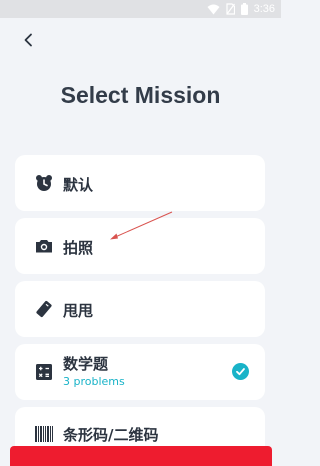  Describe the element at coordinates (264, 9) in the screenshot. I see `status-time: 3:36` at that location.